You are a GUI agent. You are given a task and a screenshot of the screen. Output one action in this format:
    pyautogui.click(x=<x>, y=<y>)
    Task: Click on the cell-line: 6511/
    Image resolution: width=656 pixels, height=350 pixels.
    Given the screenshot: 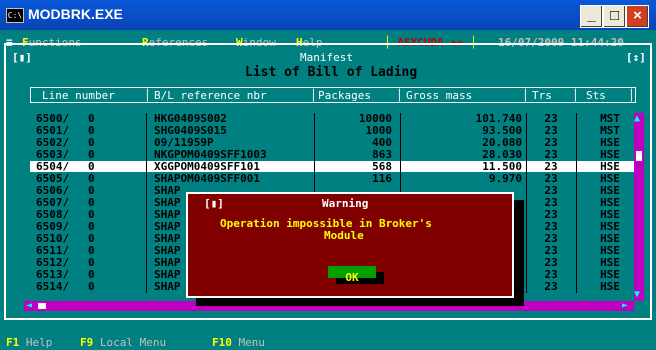 What is the action you would take?
    pyautogui.click(x=53, y=250)
    